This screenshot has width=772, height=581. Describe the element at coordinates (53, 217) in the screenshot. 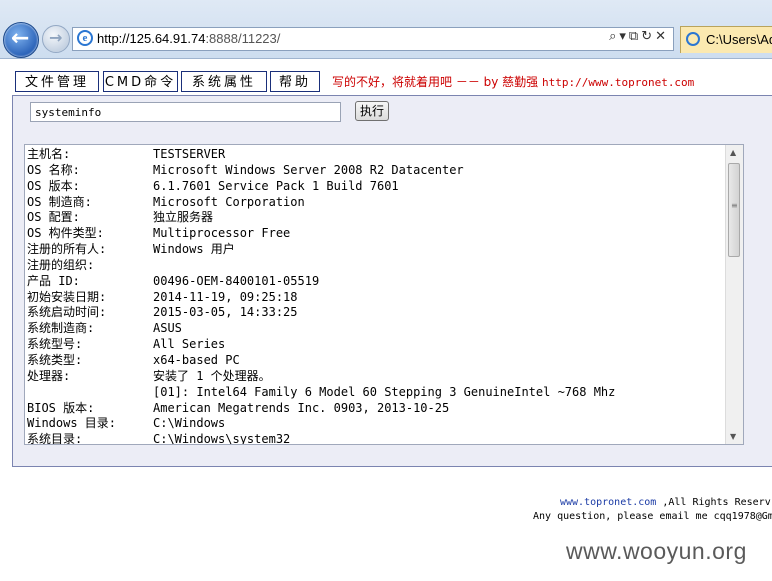

I see `output-key: OS 配置:` at that location.